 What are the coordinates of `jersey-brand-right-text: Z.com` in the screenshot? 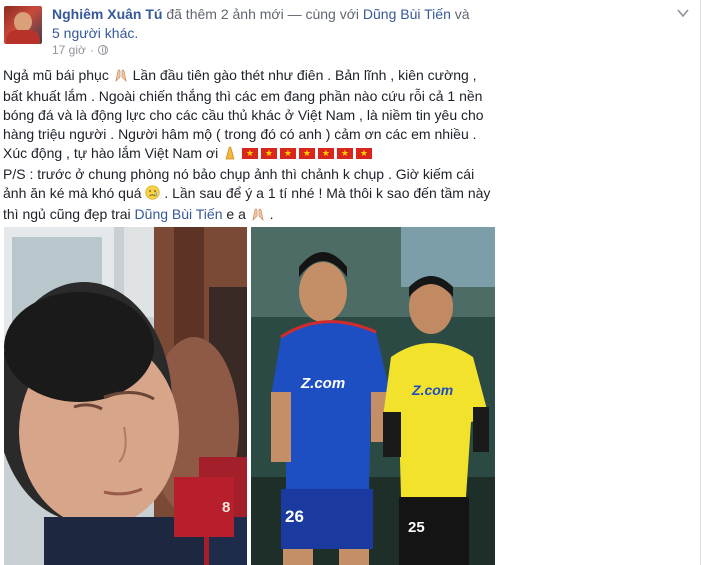 It's located at (433, 390).